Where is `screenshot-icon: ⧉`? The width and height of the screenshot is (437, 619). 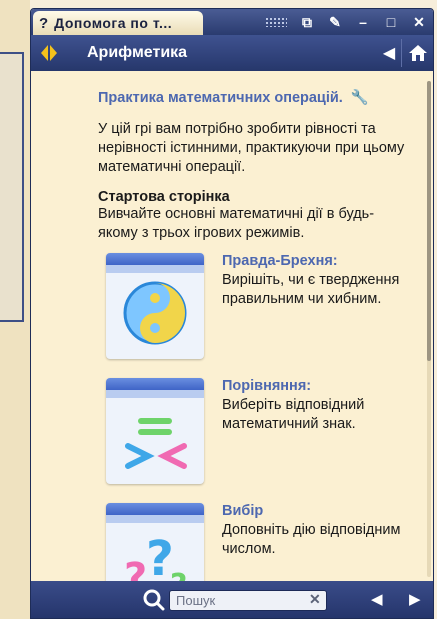 screenshot-icon: ⧉ is located at coordinates (307, 22).